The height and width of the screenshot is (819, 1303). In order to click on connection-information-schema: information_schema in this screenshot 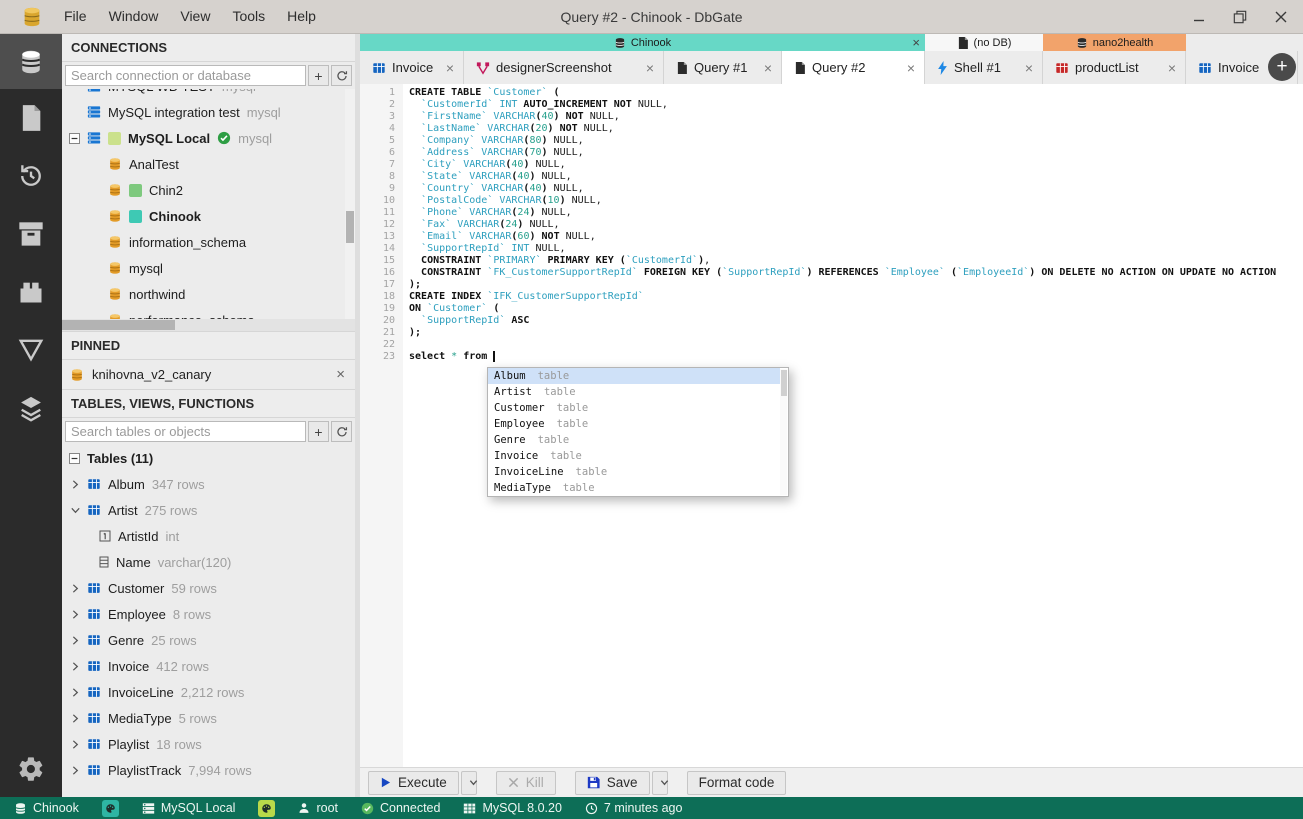, I will do `click(208, 242)`.